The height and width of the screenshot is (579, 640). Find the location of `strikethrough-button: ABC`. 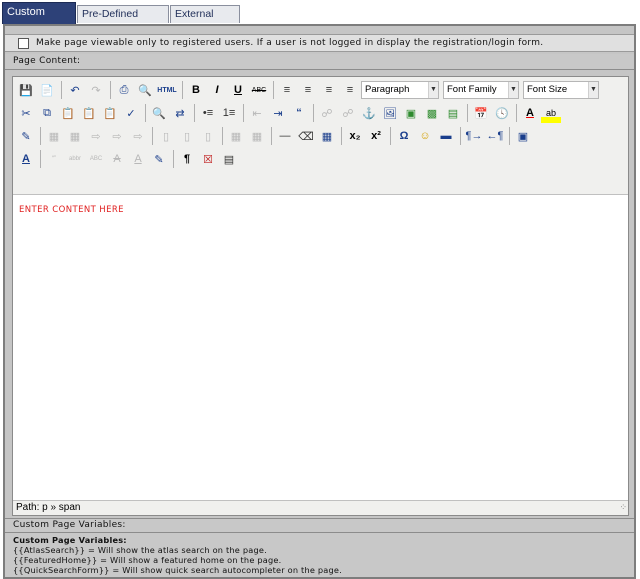

strikethrough-button: ABC is located at coordinates (259, 90).